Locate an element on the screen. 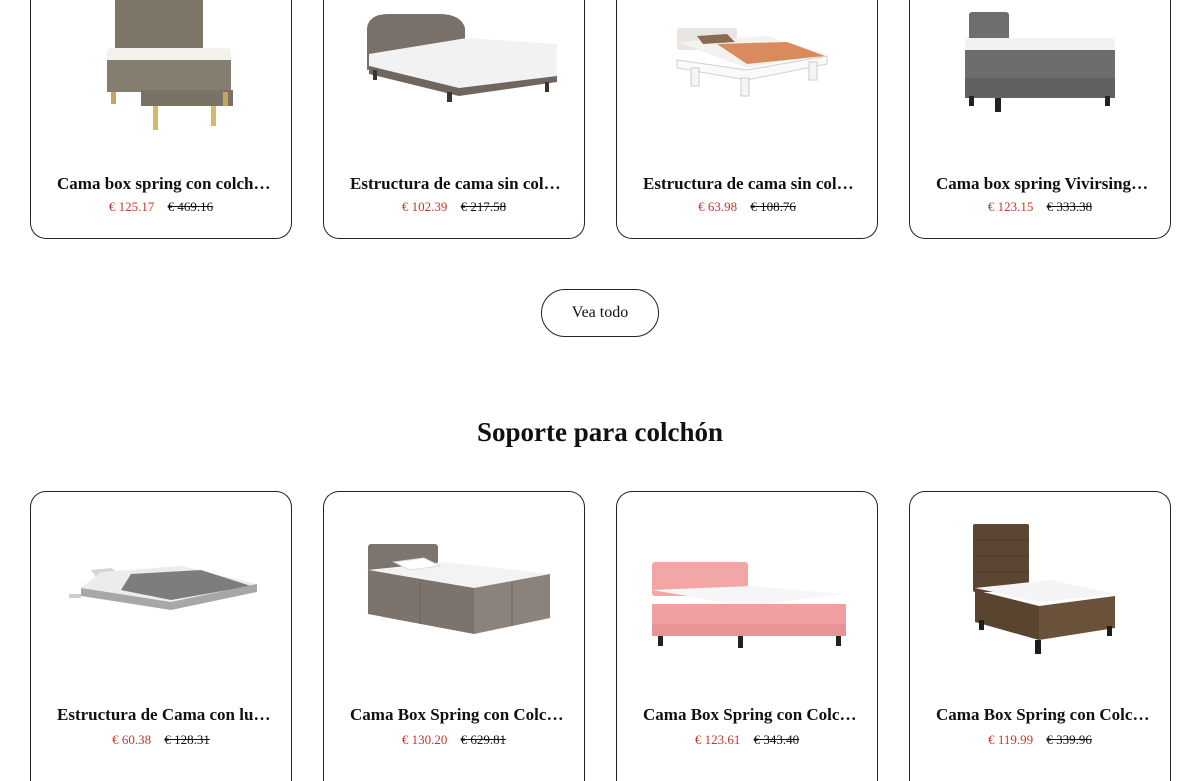  original-price: € 629.81 is located at coordinates (483, 739).